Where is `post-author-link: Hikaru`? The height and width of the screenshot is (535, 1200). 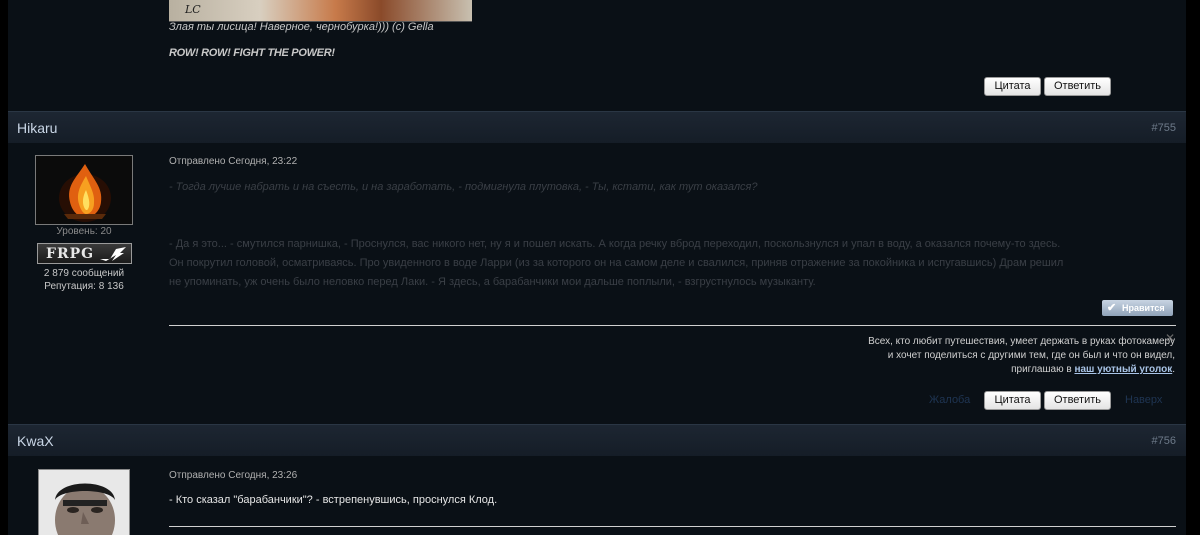 post-author-link: Hikaru is located at coordinates (37, 128).